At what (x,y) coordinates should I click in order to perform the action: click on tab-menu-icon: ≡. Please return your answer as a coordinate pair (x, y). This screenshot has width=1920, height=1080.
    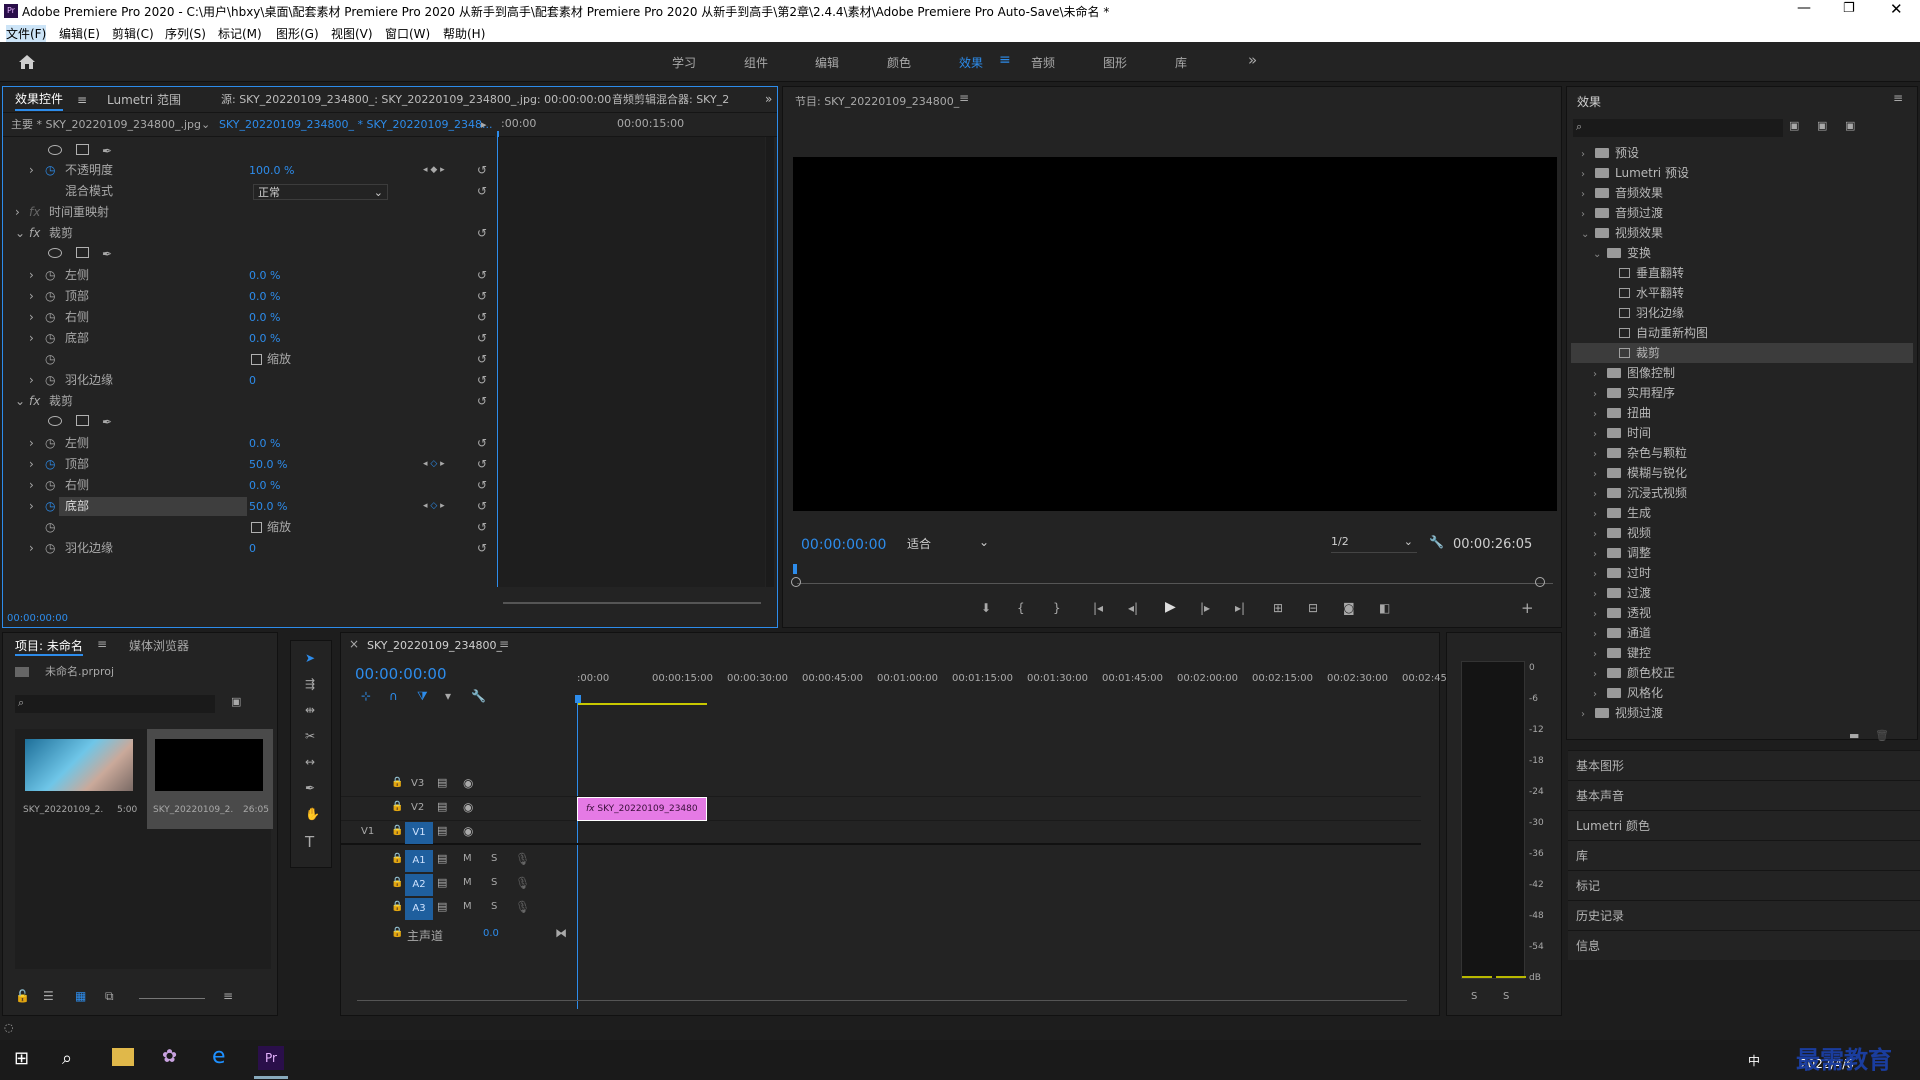
    Looking at the image, I should click on (82, 100).